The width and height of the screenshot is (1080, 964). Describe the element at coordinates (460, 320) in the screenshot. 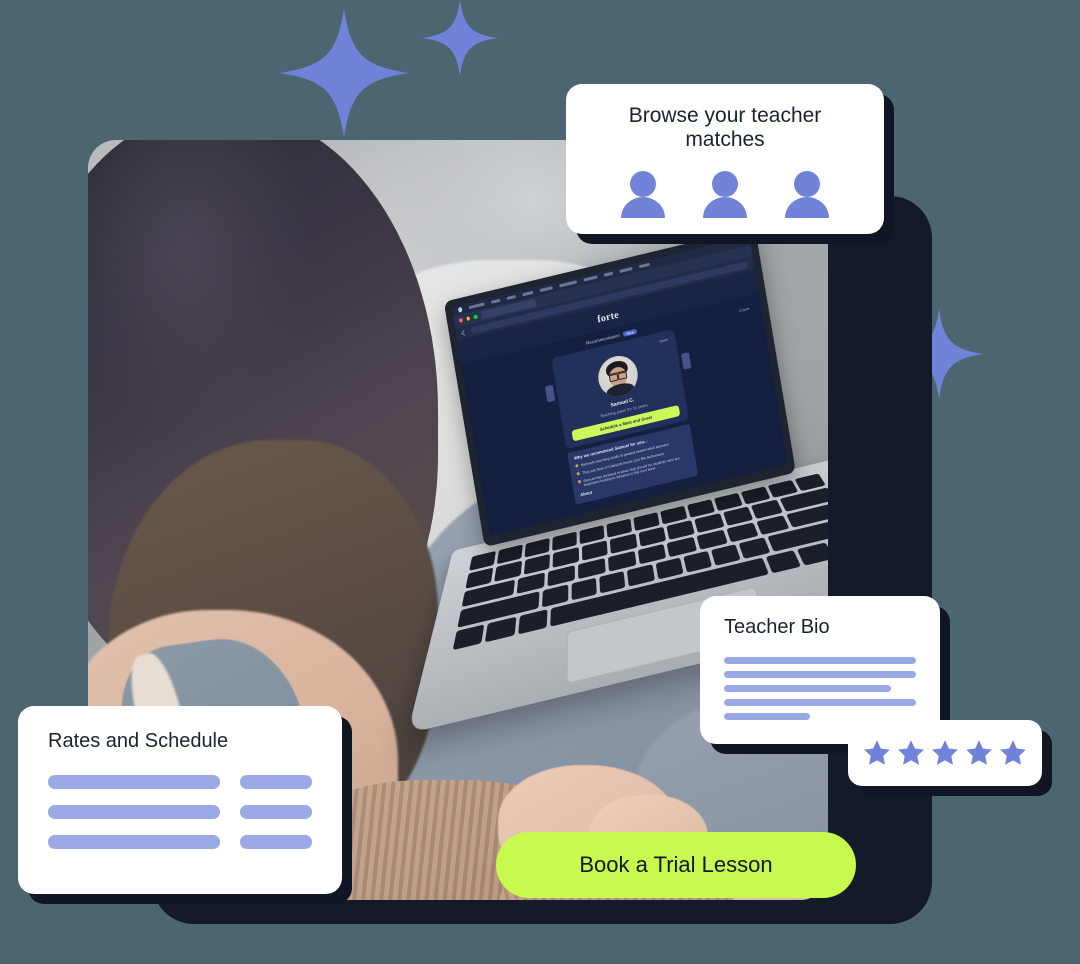

I see `window-close-icon` at that location.